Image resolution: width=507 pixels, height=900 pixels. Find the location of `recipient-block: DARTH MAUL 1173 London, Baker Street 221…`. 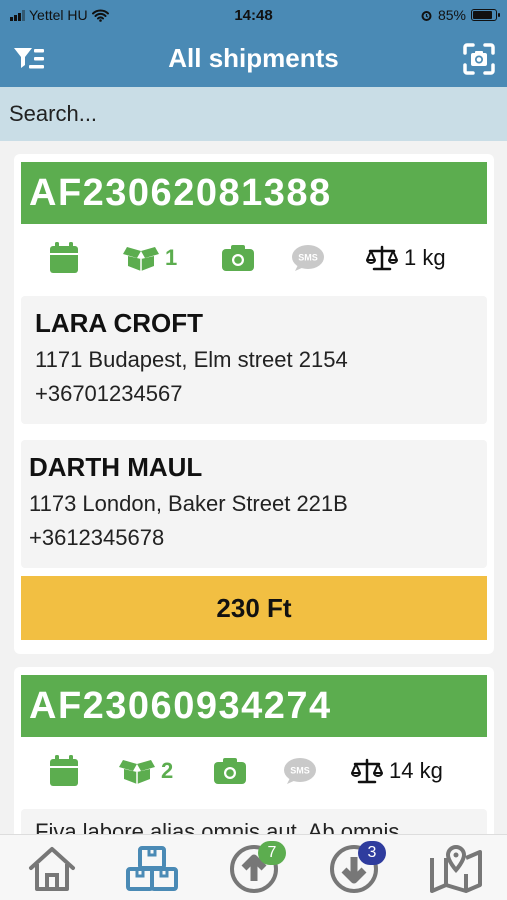

recipient-block: DARTH MAUL 1173 London, Baker Street 221… is located at coordinates (254, 504).